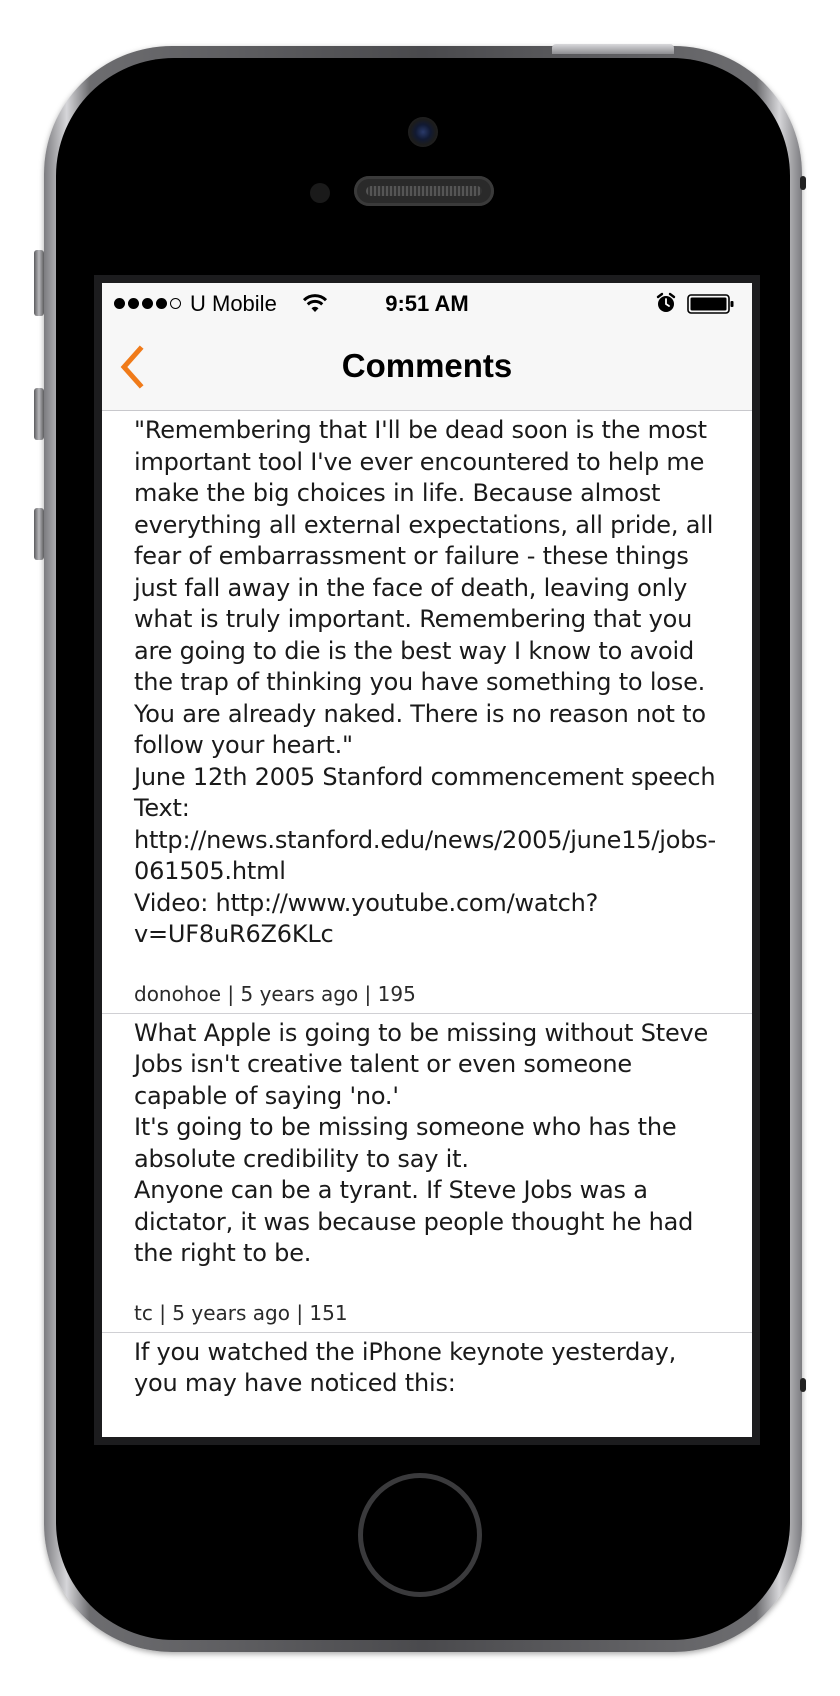 Image resolution: width=840 pixels, height=1696 pixels. Describe the element at coordinates (241, 1312) in the screenshot. I see `comment-meta: tc | 5 years ago | 151` at that location.